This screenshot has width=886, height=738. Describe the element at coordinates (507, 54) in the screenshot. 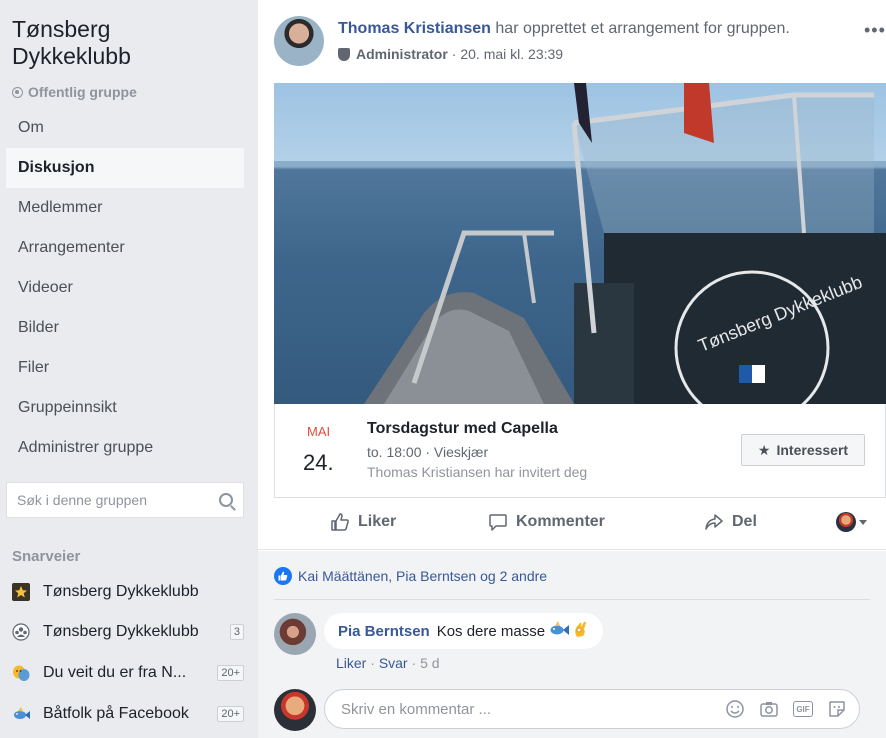

I see `post-date: · 20. mai kl. 23:39` at that location.